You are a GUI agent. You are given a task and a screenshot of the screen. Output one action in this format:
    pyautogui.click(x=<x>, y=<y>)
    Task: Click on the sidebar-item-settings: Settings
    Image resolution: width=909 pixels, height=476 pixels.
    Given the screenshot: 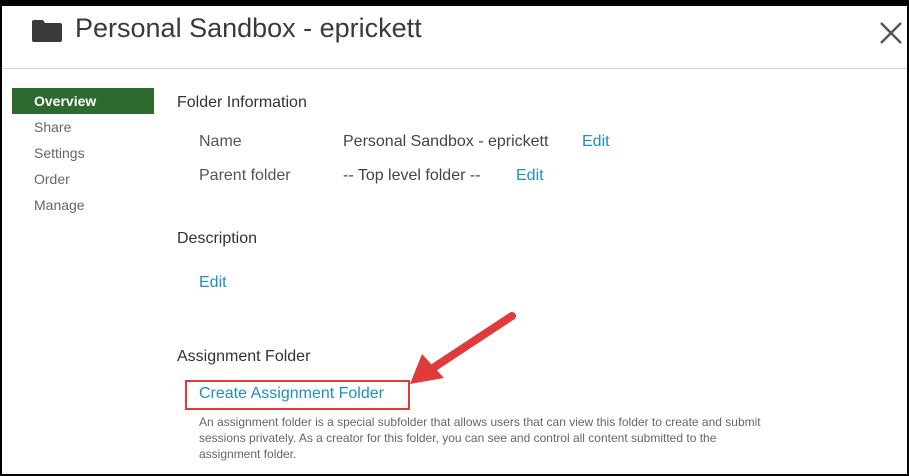 What is the action you would take?
    pyautogui.click(x=83, y=153)
    